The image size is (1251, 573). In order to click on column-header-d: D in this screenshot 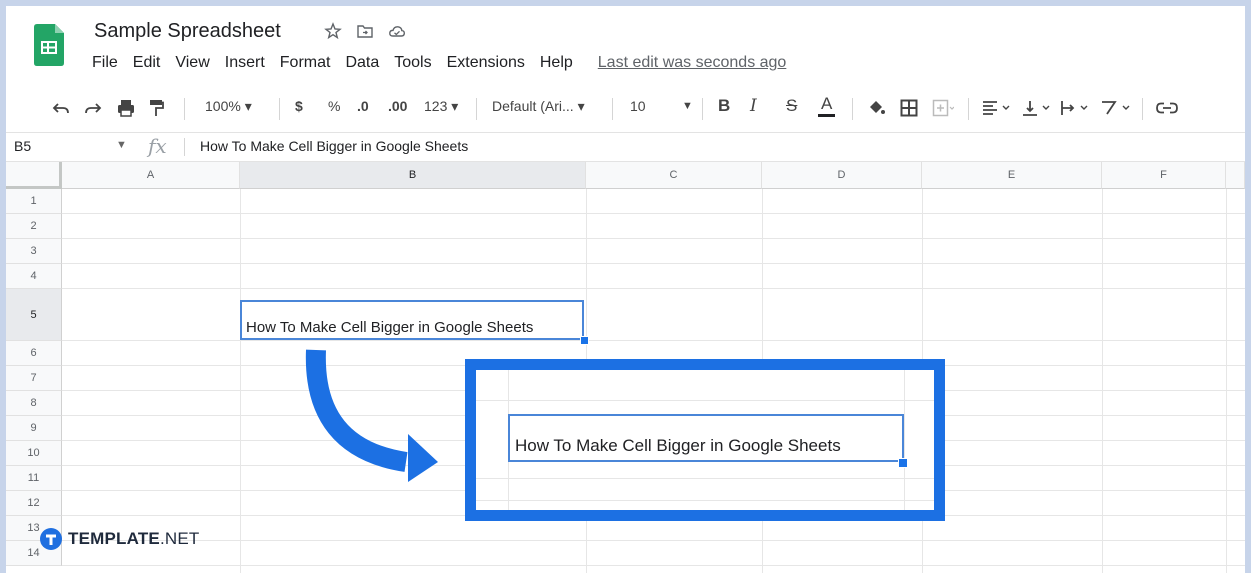, I will do `click(842, 175)`.